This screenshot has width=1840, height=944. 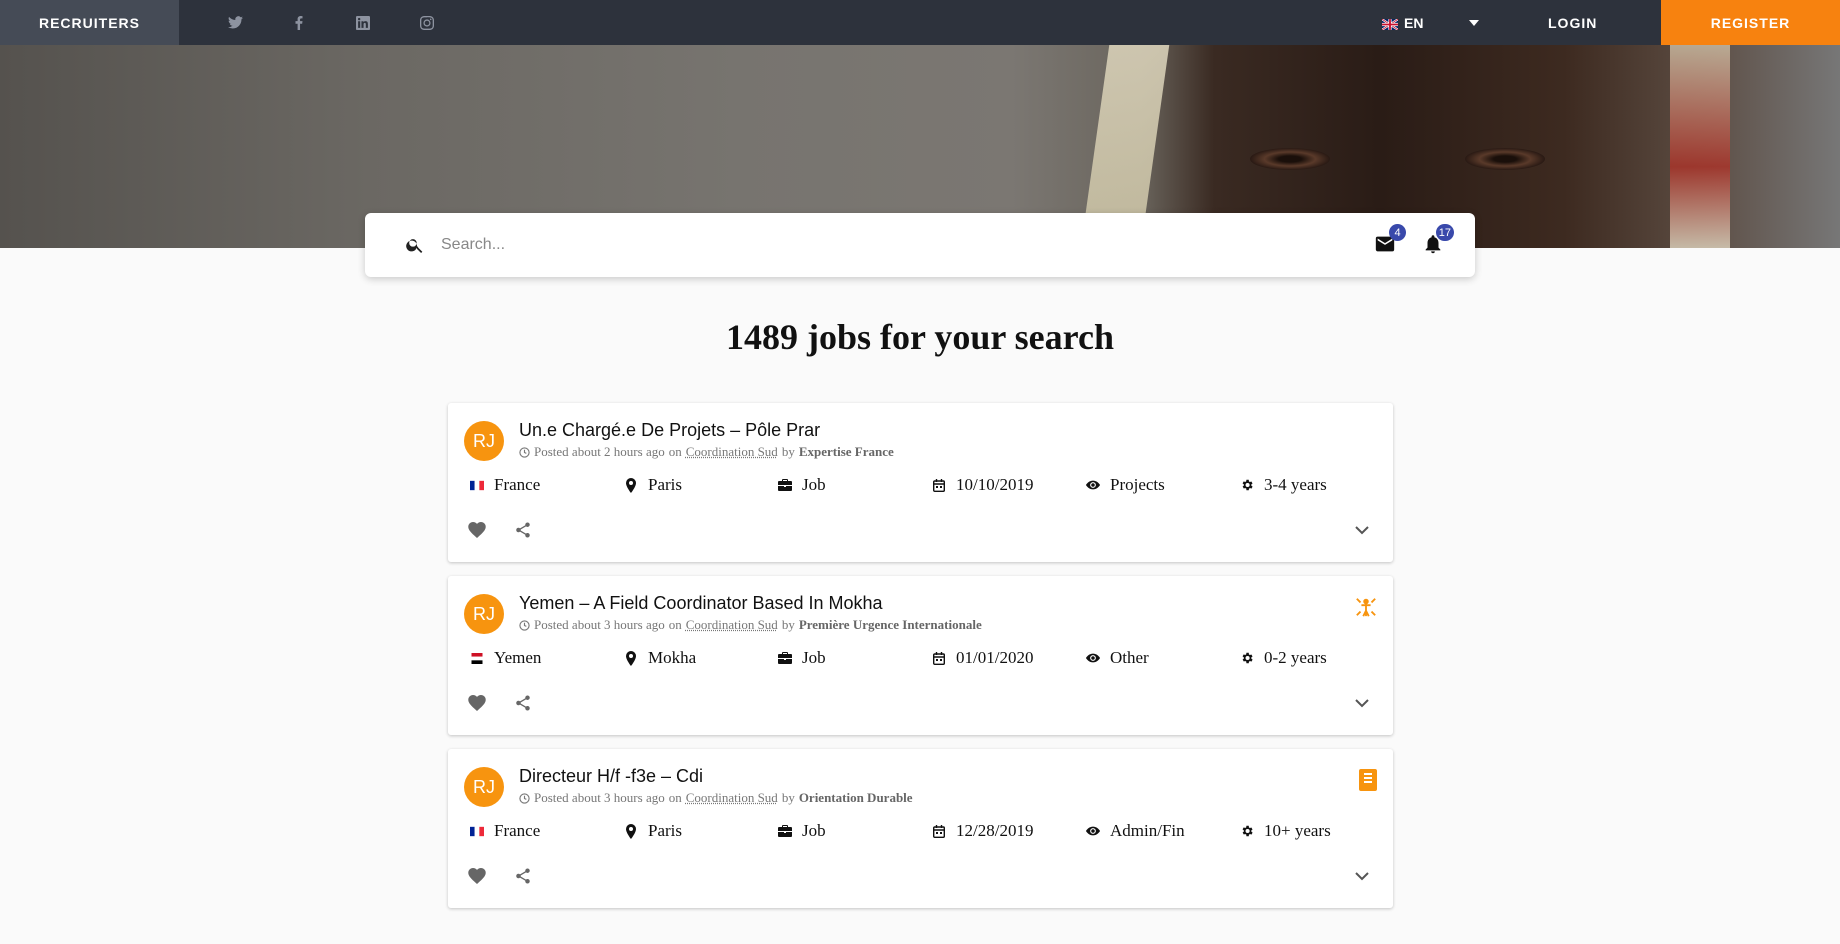 What do you see at coordinates (995, 484) in the screenshot?
I see `date-label: 10/10/2019` at bounding box center [995, 484].